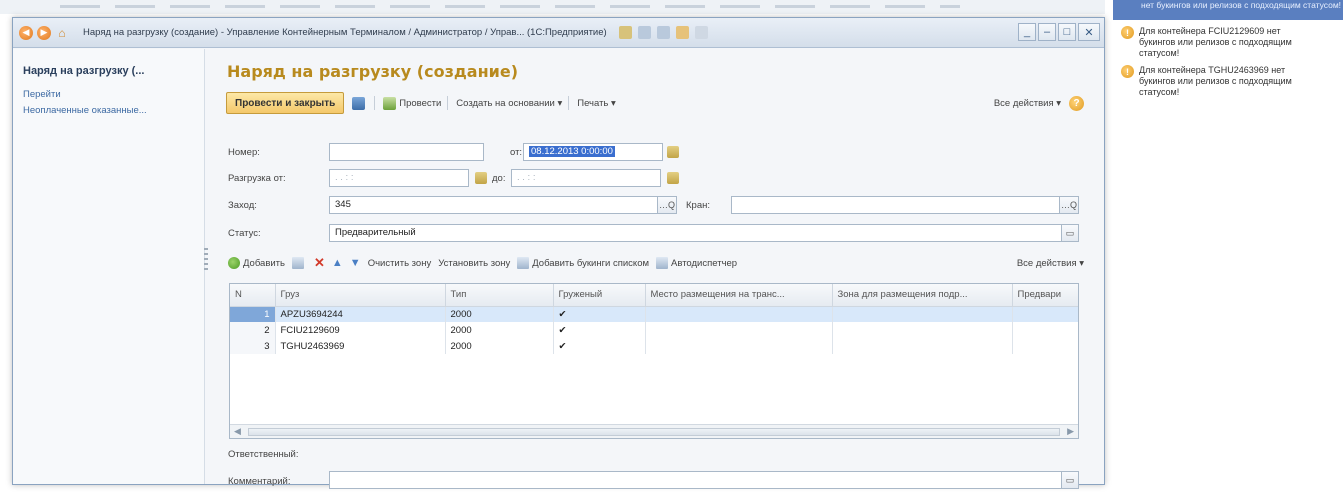 This screenshot has height=496, width=1343. I want to click on clear-zone-button: Очистить зону, so click(400, 263).